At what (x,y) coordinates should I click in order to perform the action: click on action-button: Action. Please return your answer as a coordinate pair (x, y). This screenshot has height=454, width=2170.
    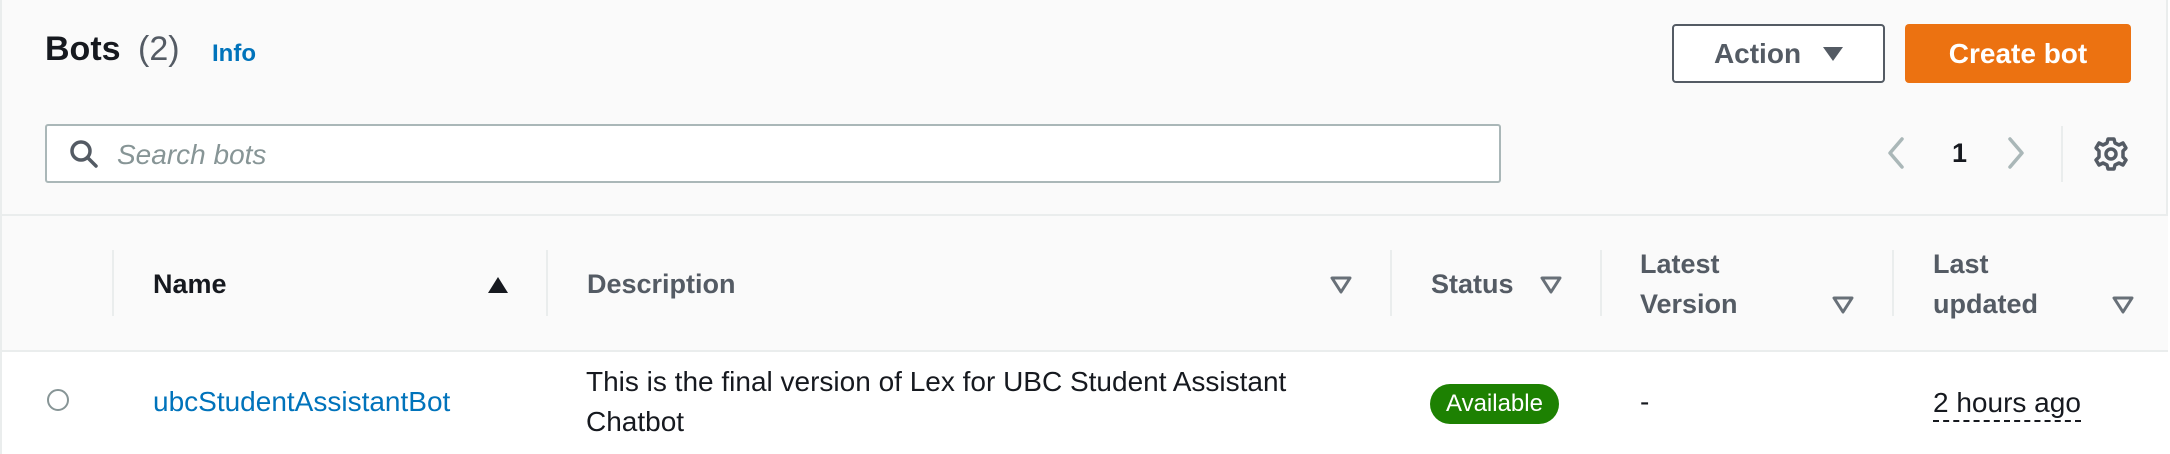
    Looking at the image, I should click on (1778, 53).